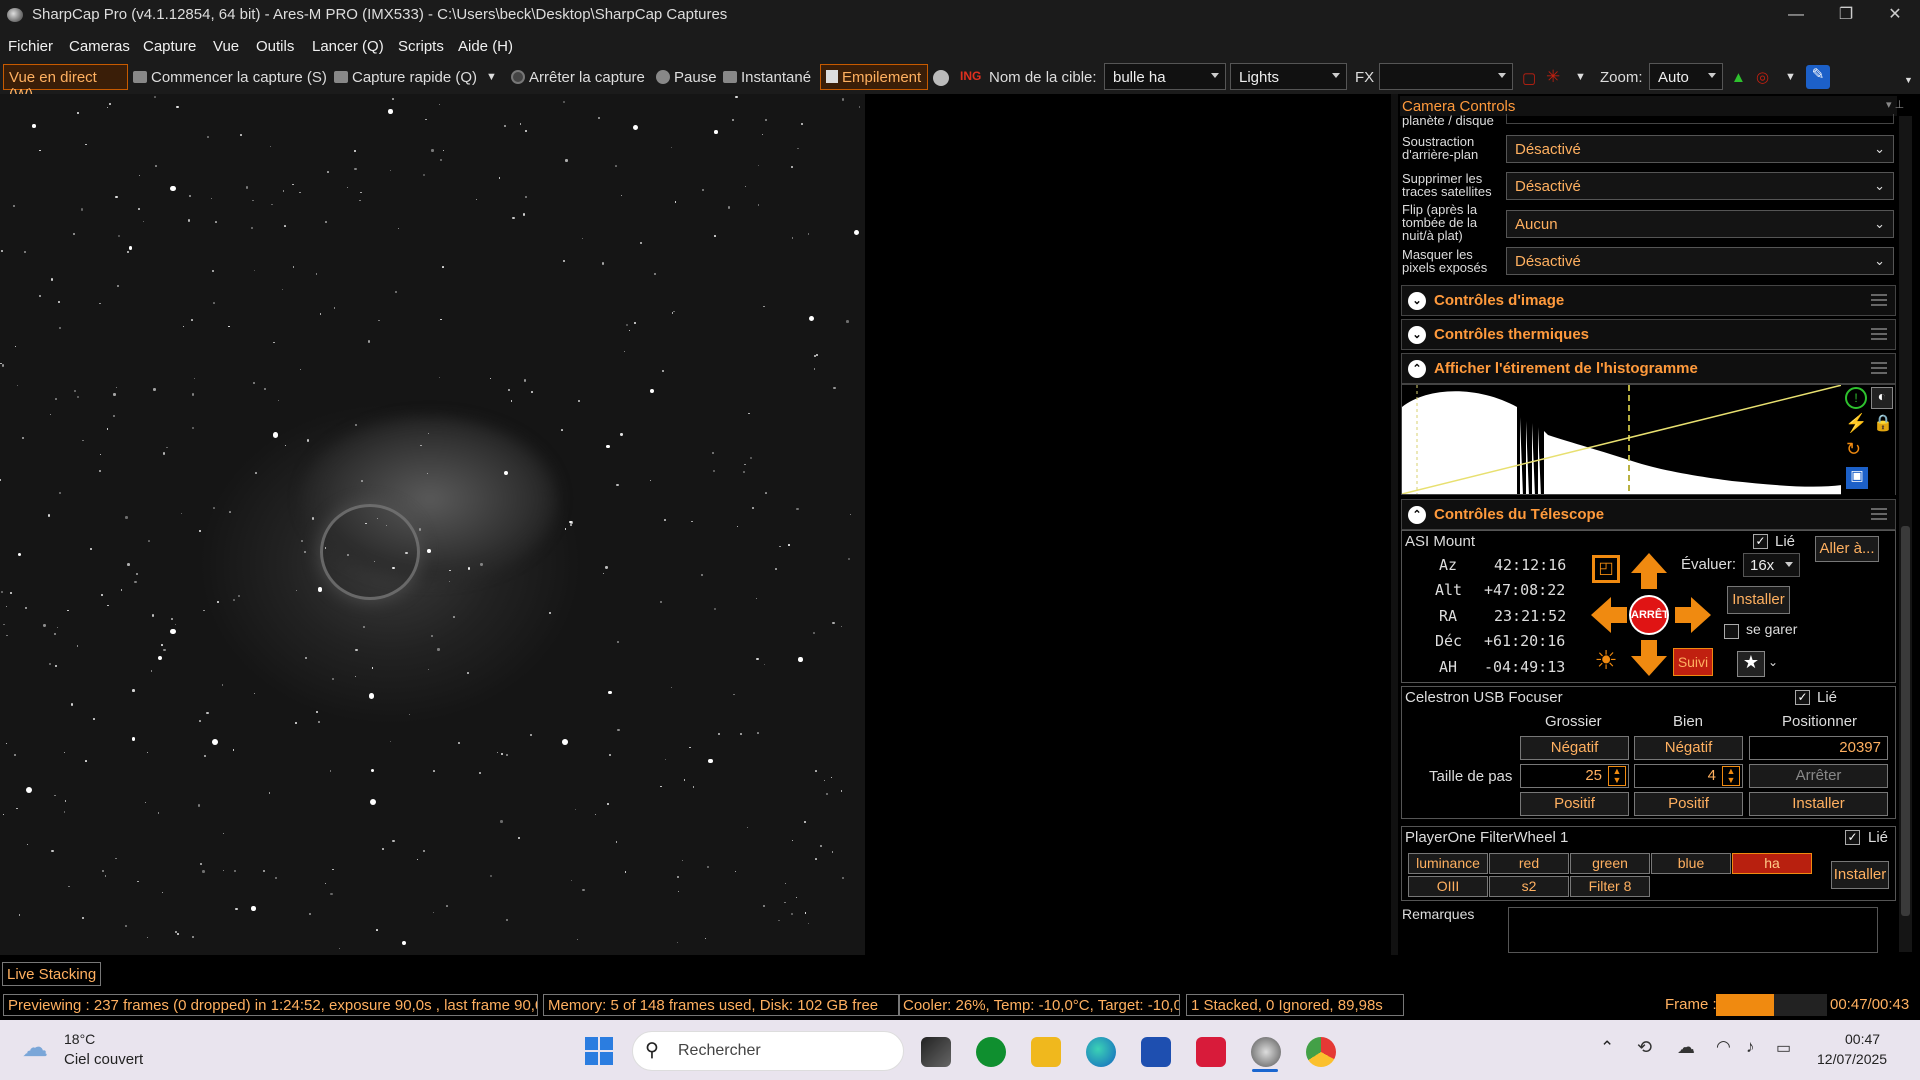 This screenshot has width=1920, height=1080. Describe the element at coordinates (1448, 863) in the screenshot. I see `filter-luminance-button: luminance` at that location.